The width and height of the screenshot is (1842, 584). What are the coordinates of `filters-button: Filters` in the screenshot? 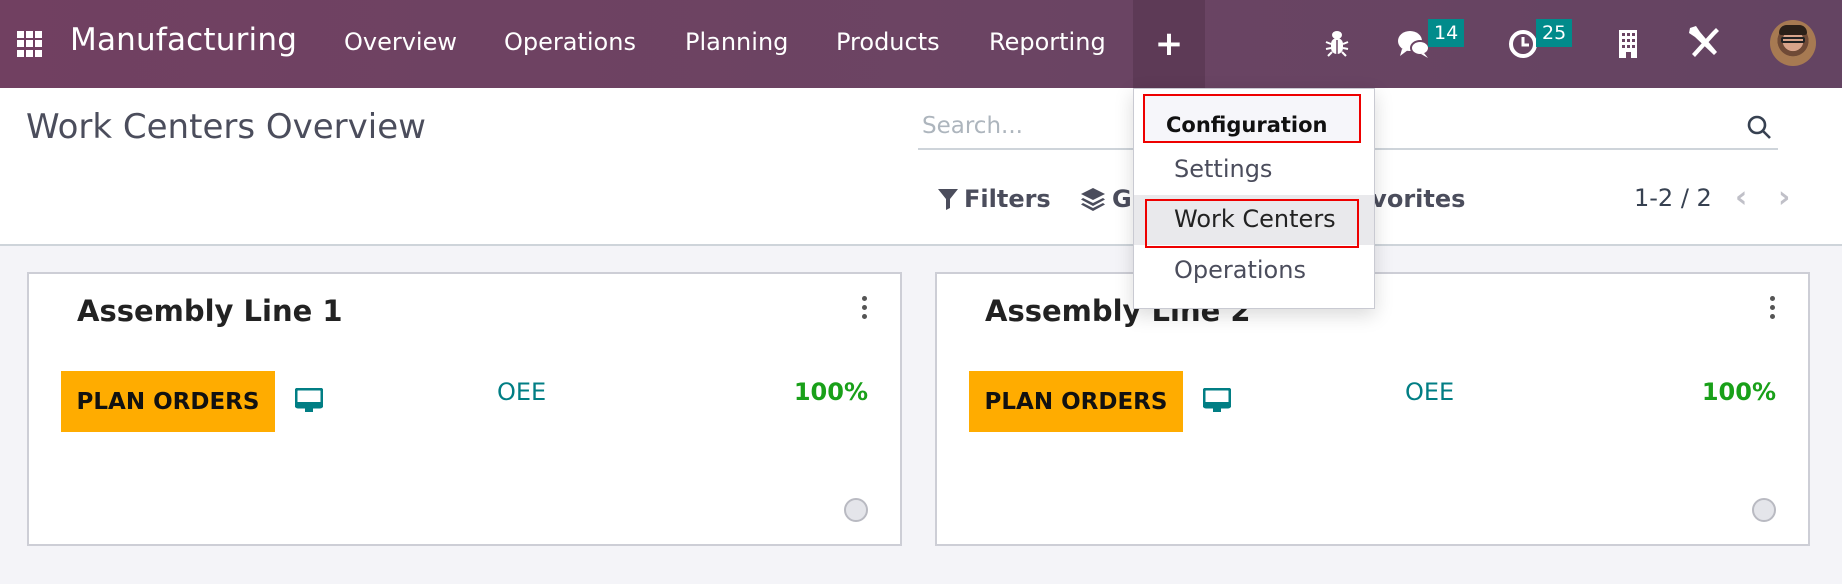 It's located at (994, 199).